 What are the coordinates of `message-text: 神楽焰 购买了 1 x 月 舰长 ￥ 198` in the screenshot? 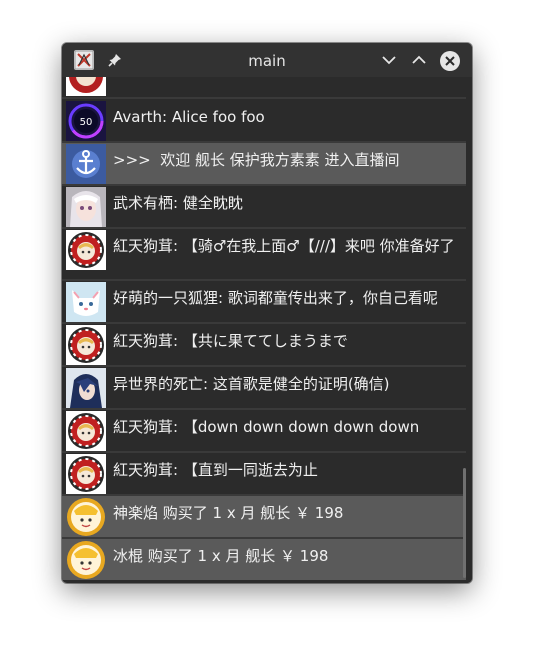 It's located at (228, 513).